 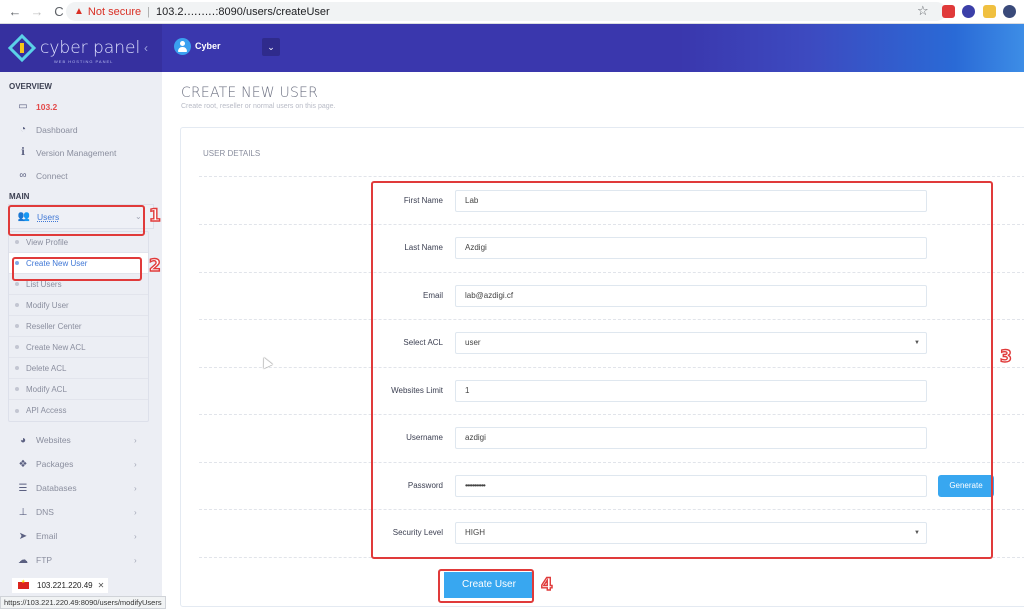 What do you see at coordinates (23, 106) in the screenshot?
I see `laptop-icon: ▭` at bounding box center [23, 106].